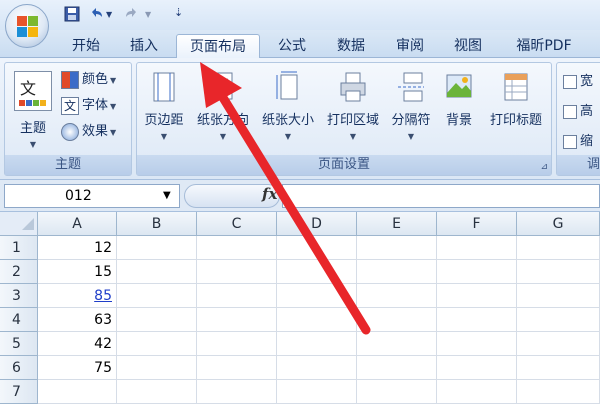  I want to click on theme-colors-button: 颜色 ▼, so click(88, 80).